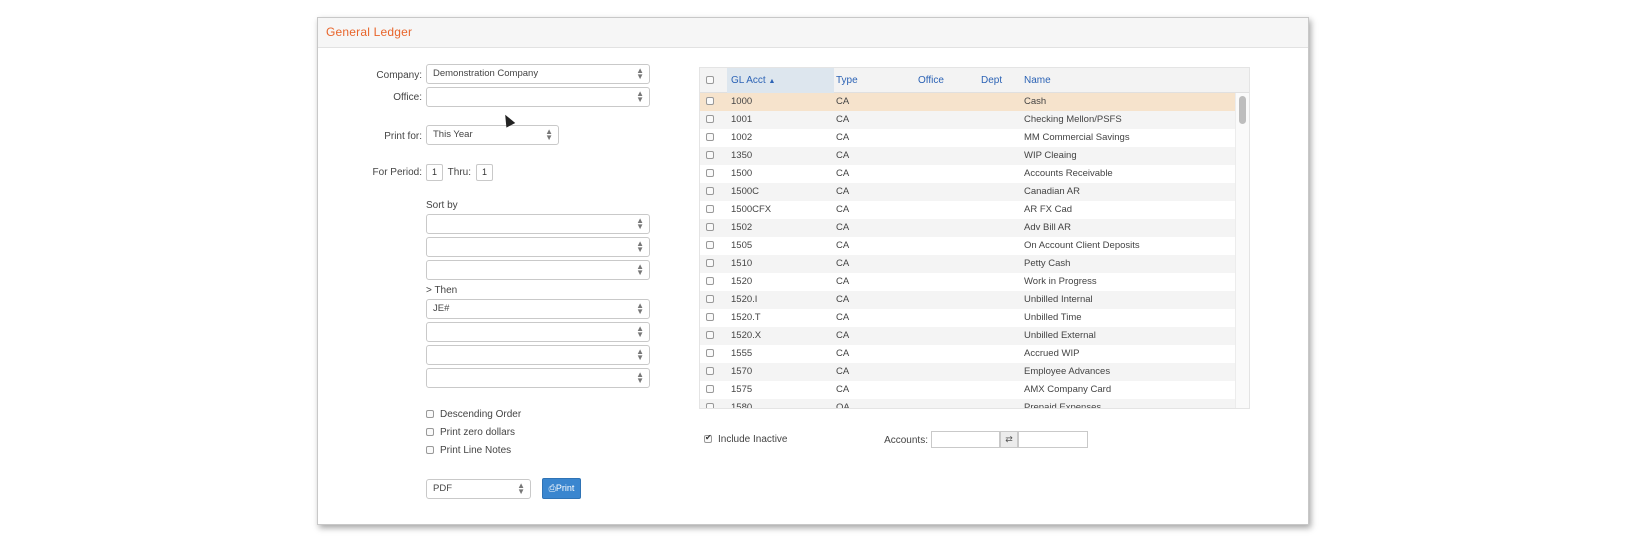 Image resolution: width=1632 pixels, height=555 pixels. I want to click on table-row: 1575 CA AMX Company Card, so click(974, 390).